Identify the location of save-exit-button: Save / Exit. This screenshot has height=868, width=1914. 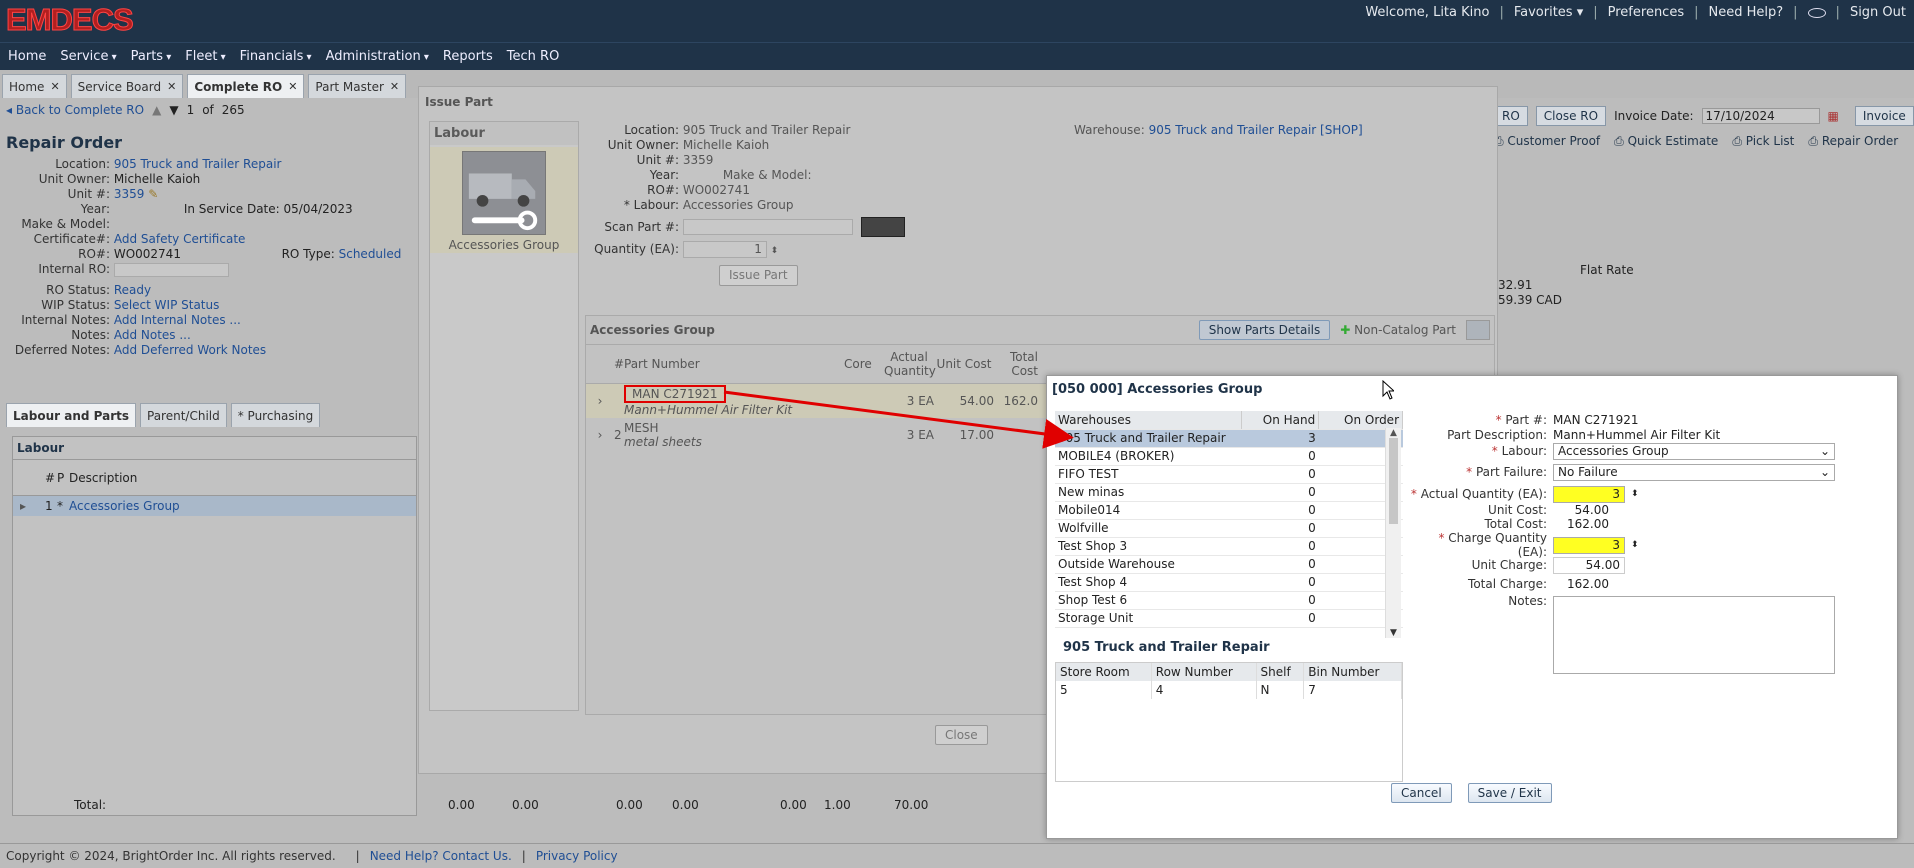
(1509, 793).